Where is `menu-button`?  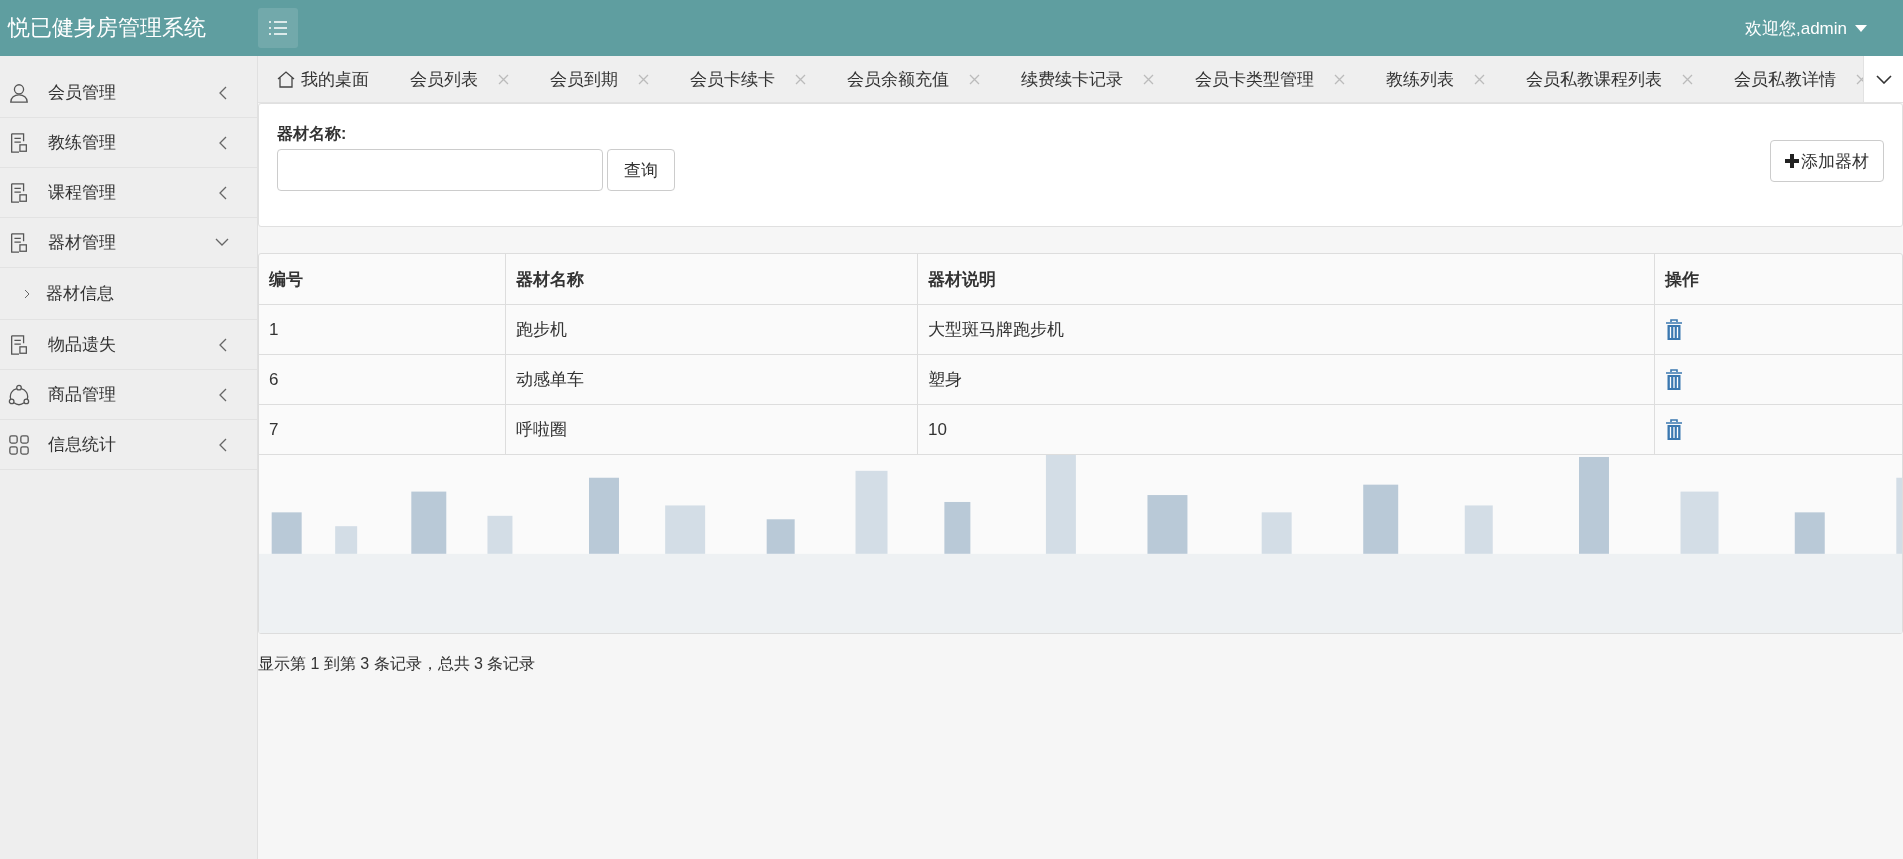
menu-button is located at coordinates (278, 28).